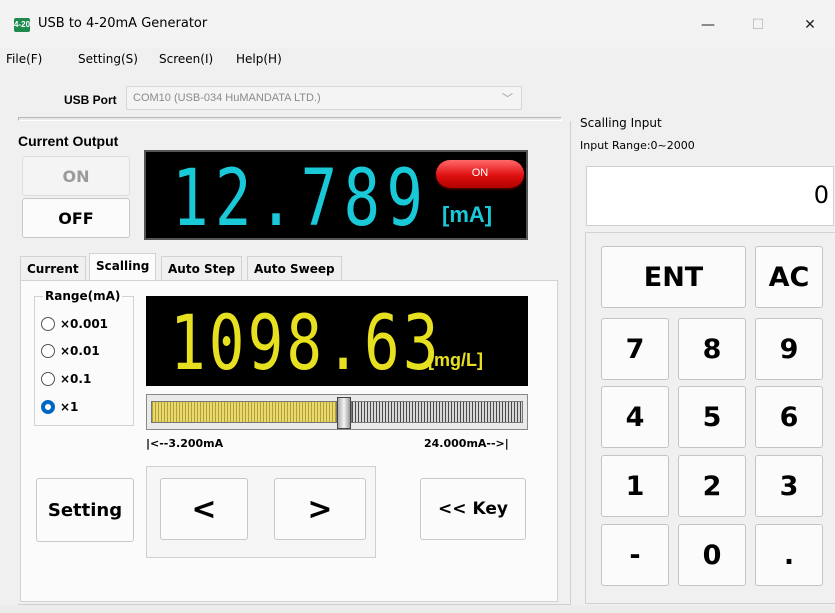 The width and height of the screenshot is (835, 613). What do you see at coordinates (710, 196) in the screenshot?
I see `scaling-input-field: 0` at bounding box center [710, 196].